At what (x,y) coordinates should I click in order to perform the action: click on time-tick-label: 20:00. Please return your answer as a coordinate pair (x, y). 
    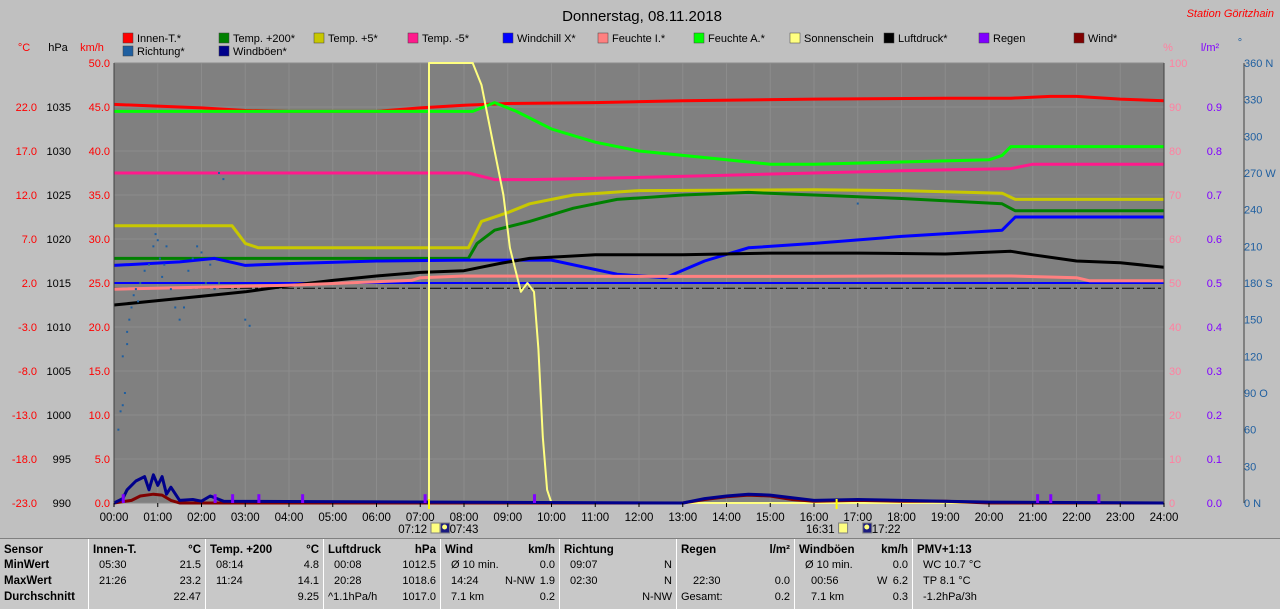
    Looking at the image, I should click on (989, 518).